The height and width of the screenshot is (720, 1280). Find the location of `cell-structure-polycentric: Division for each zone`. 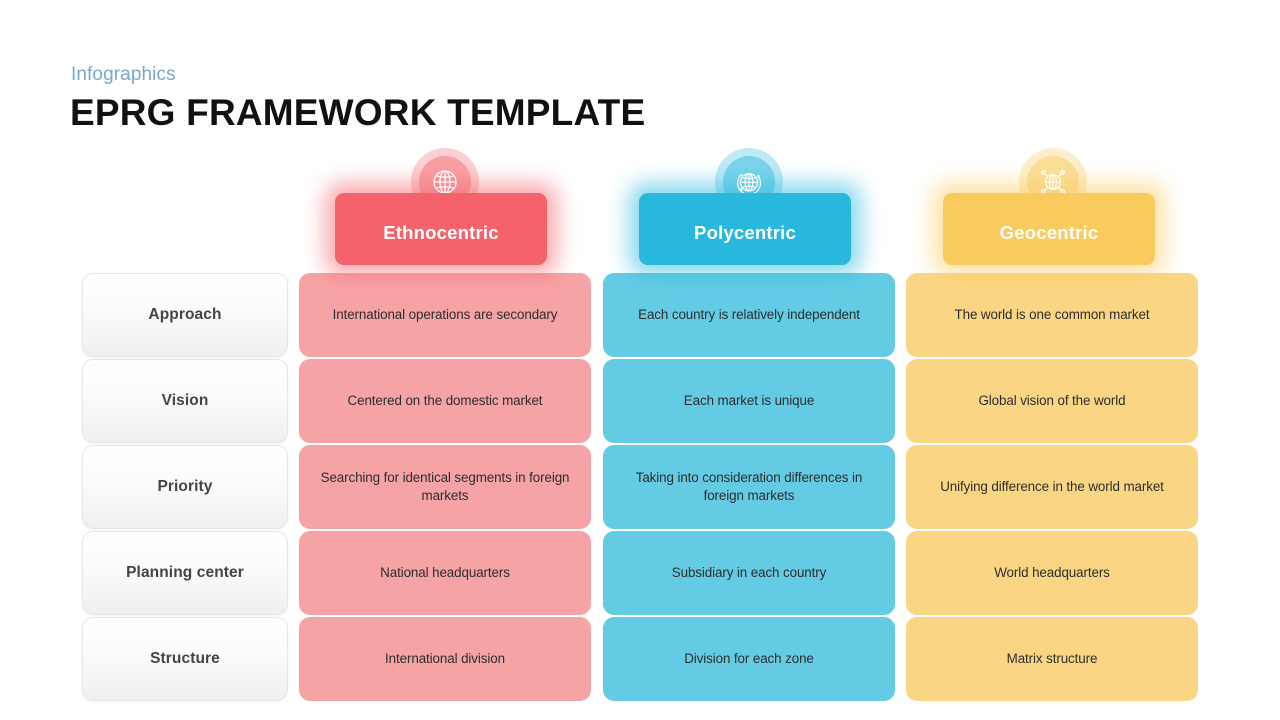

cell-structure-polycentric: Division for each zone is located at coordinates (749, 659).